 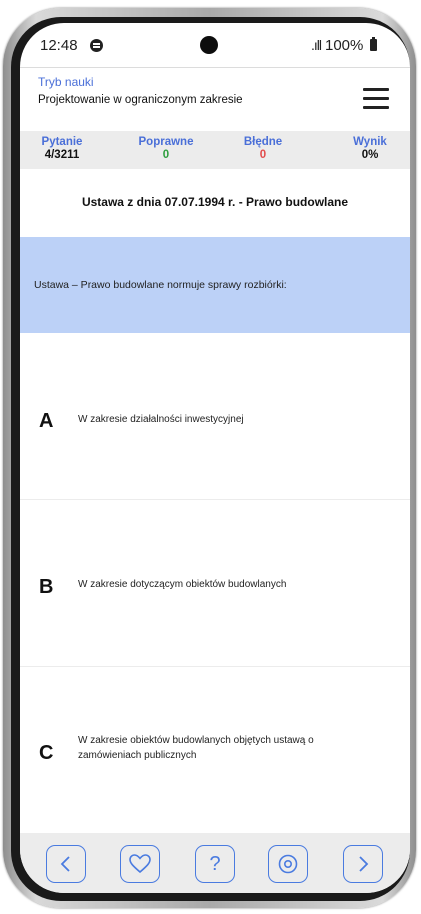 I want to click on stat-correct: Poprawne 0, so click(x=166, y=148).